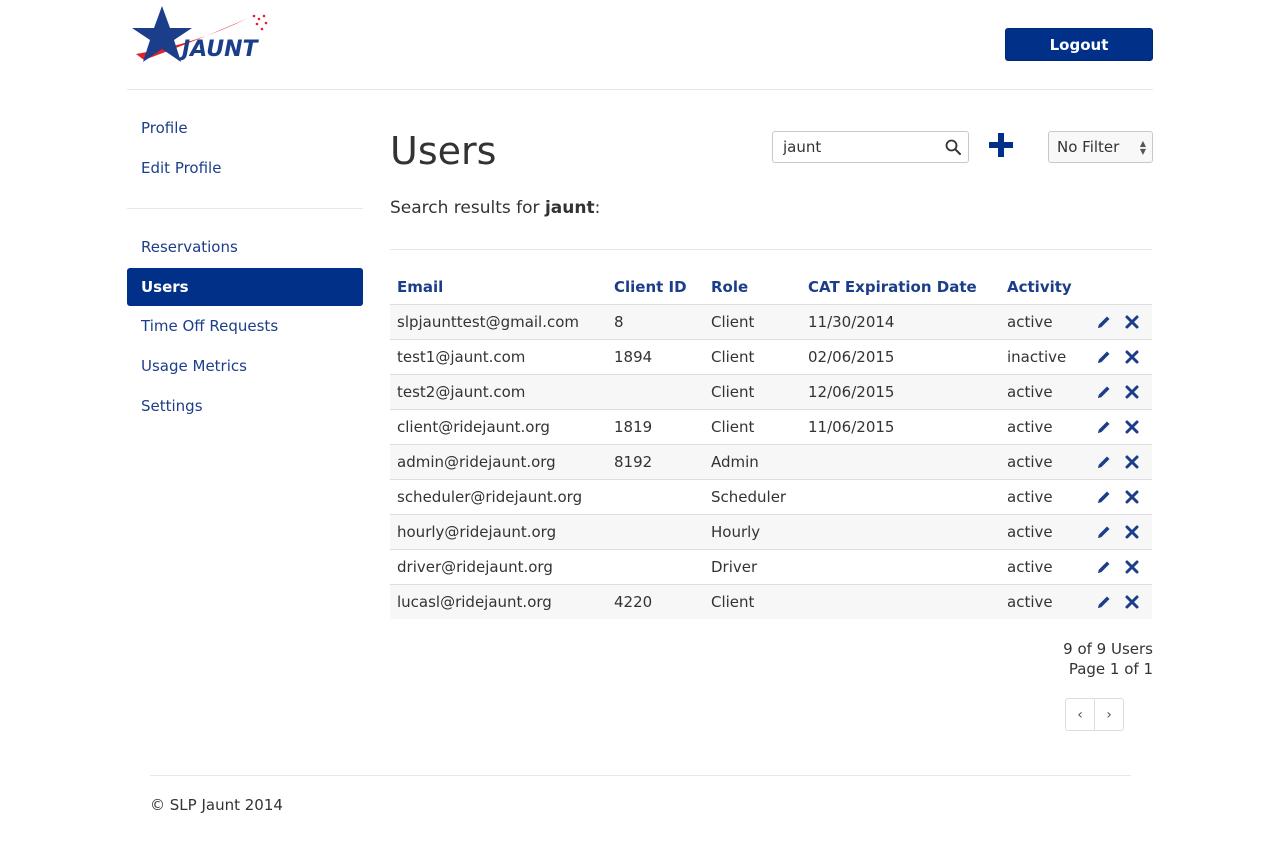  I want to click on page-indicator: Page 1 of 1, so click(1110, 669).